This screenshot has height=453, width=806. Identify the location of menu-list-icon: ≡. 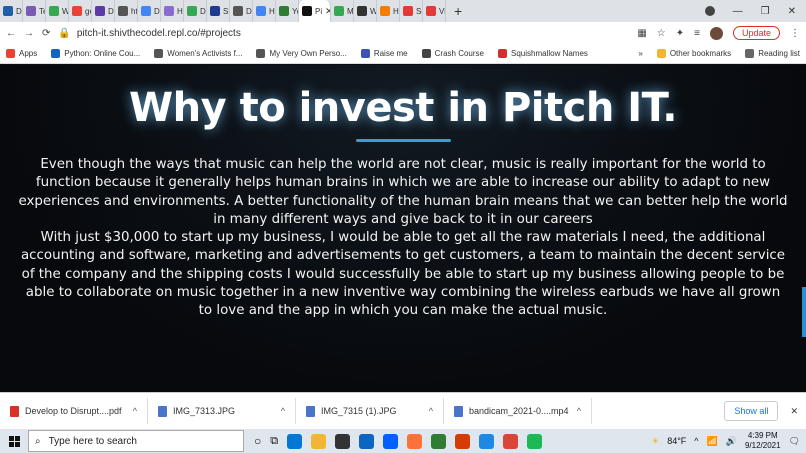
(697, 33).